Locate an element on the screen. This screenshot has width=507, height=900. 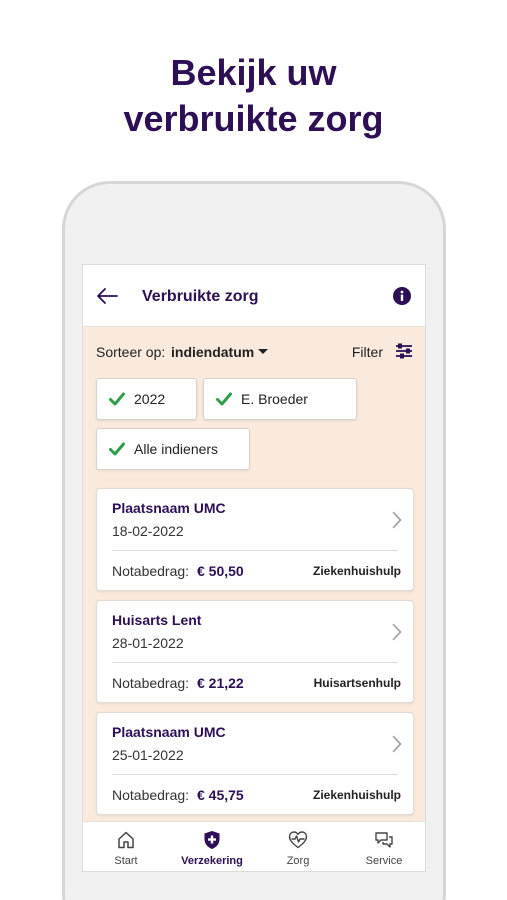
claim-date: 28-01-2022 is located at coordinates (148, 643).